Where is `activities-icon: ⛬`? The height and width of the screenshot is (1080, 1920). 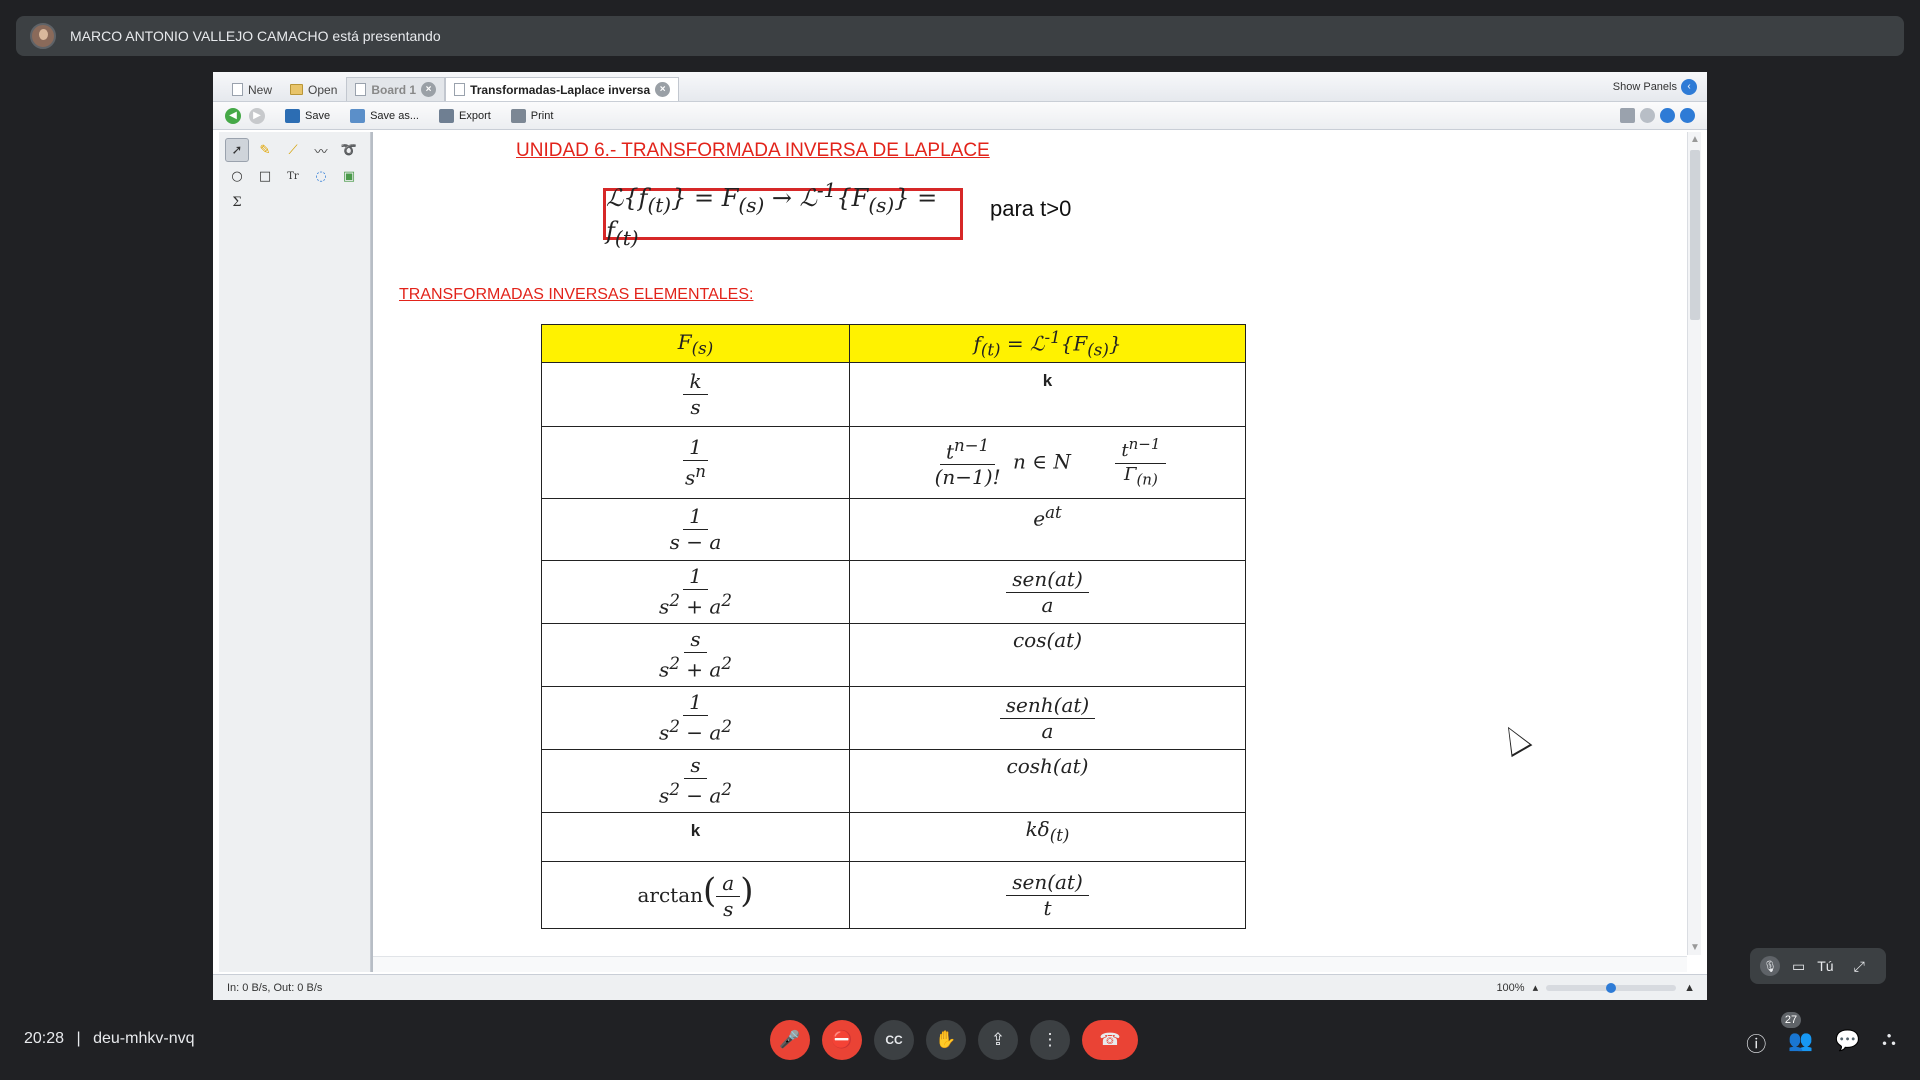 activities-icon: ⛬ is located at coordinates (1889, 1042).